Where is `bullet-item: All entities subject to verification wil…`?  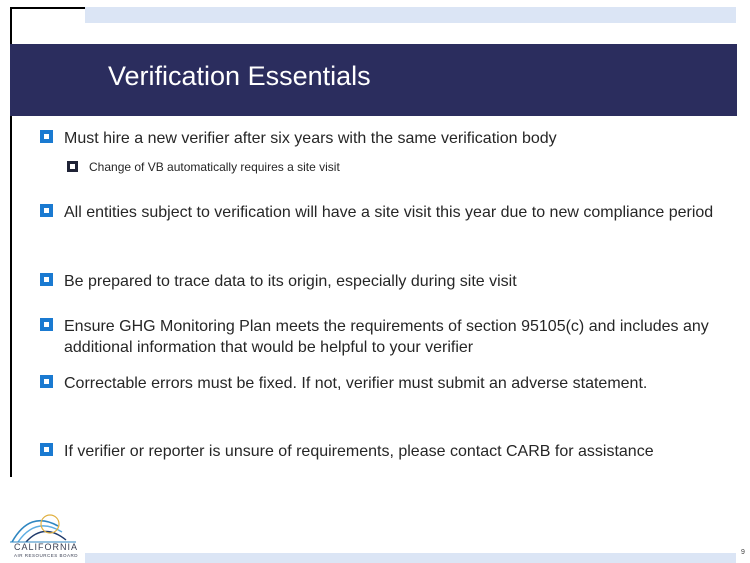
bullet-item: All entities subject to verification wil… is located at coordinates (385, 212).